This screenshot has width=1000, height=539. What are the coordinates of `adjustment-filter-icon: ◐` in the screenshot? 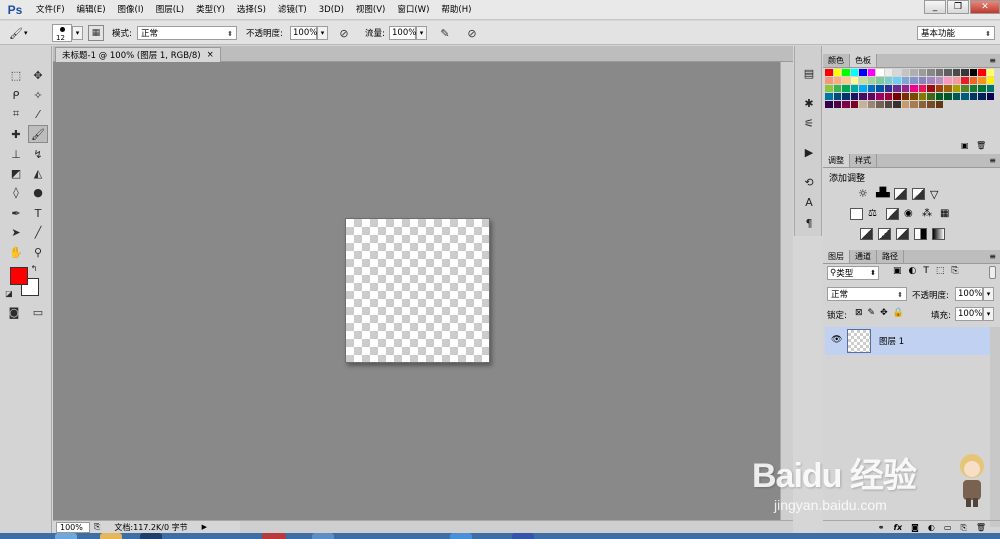 It's located at (913, 271).